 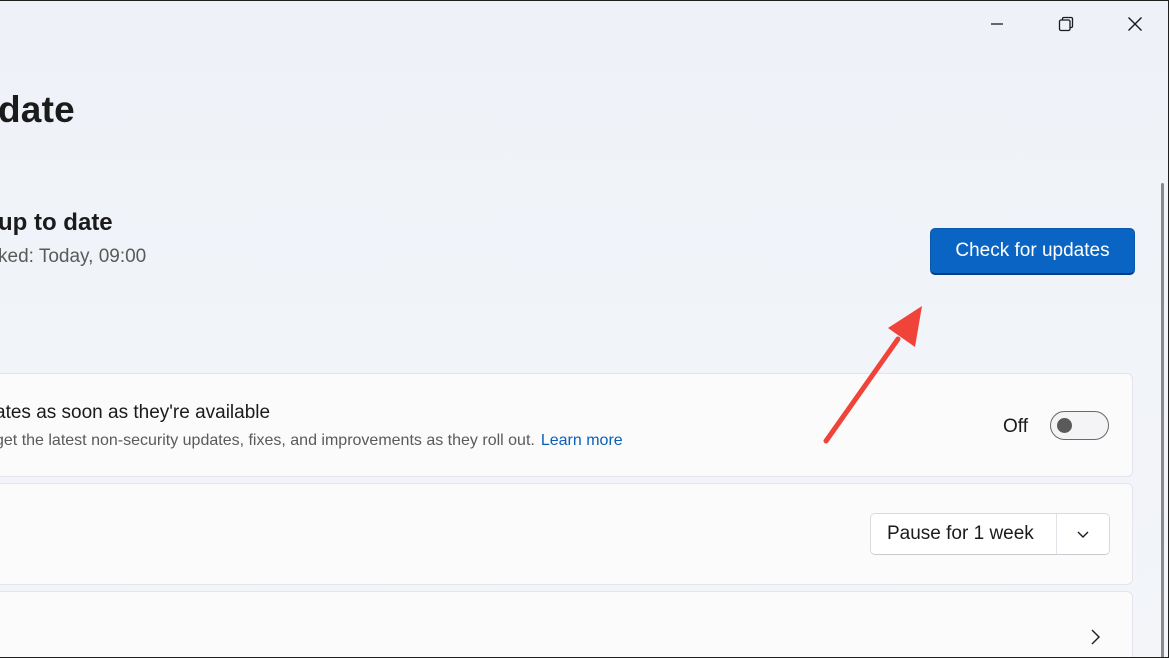 I want to click on toggle-knob, so click(x=1064, y=425).